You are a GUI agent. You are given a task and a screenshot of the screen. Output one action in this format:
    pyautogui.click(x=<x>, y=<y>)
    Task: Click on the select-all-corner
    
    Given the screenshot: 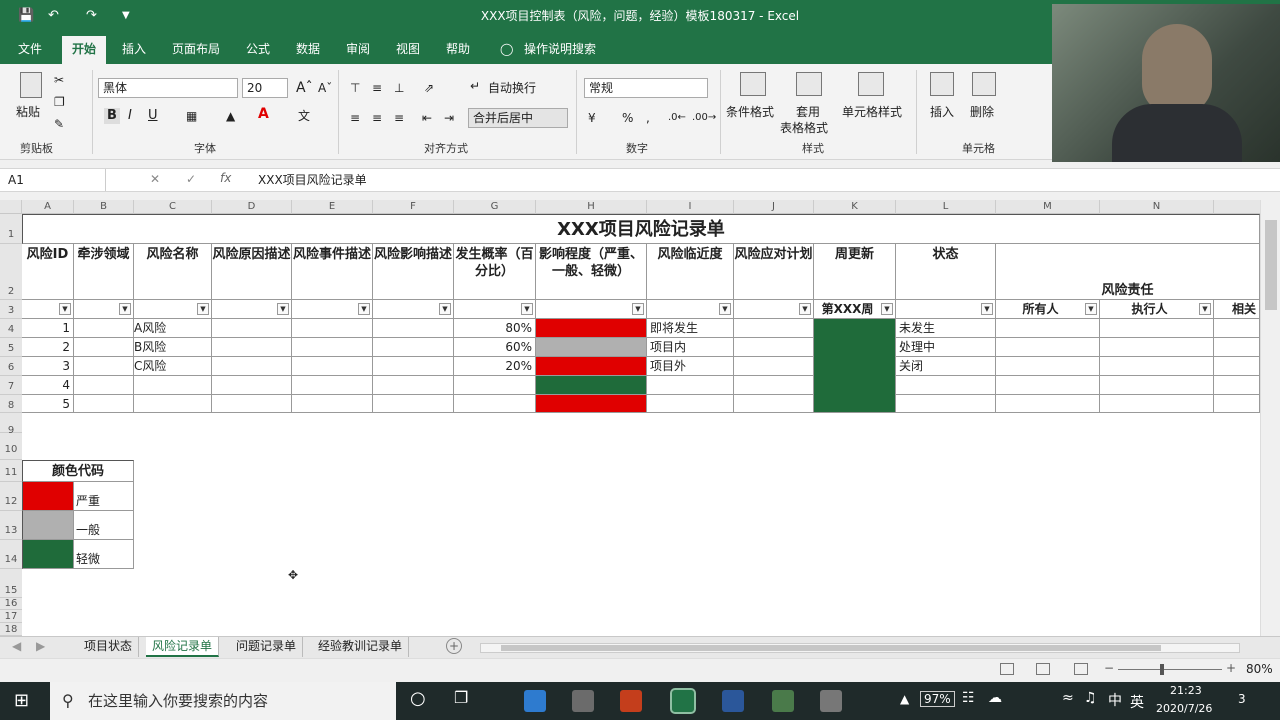 What is the action you would take?
    pyautogui.click(x=11, y=207)
    